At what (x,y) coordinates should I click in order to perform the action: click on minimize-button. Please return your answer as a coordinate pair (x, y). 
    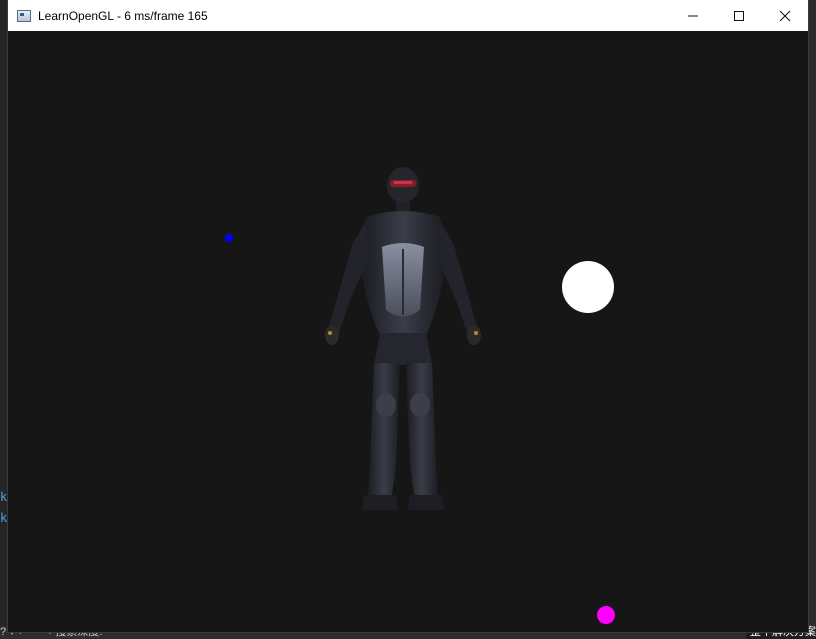
    Looking at the image, I should click on (693, 15).